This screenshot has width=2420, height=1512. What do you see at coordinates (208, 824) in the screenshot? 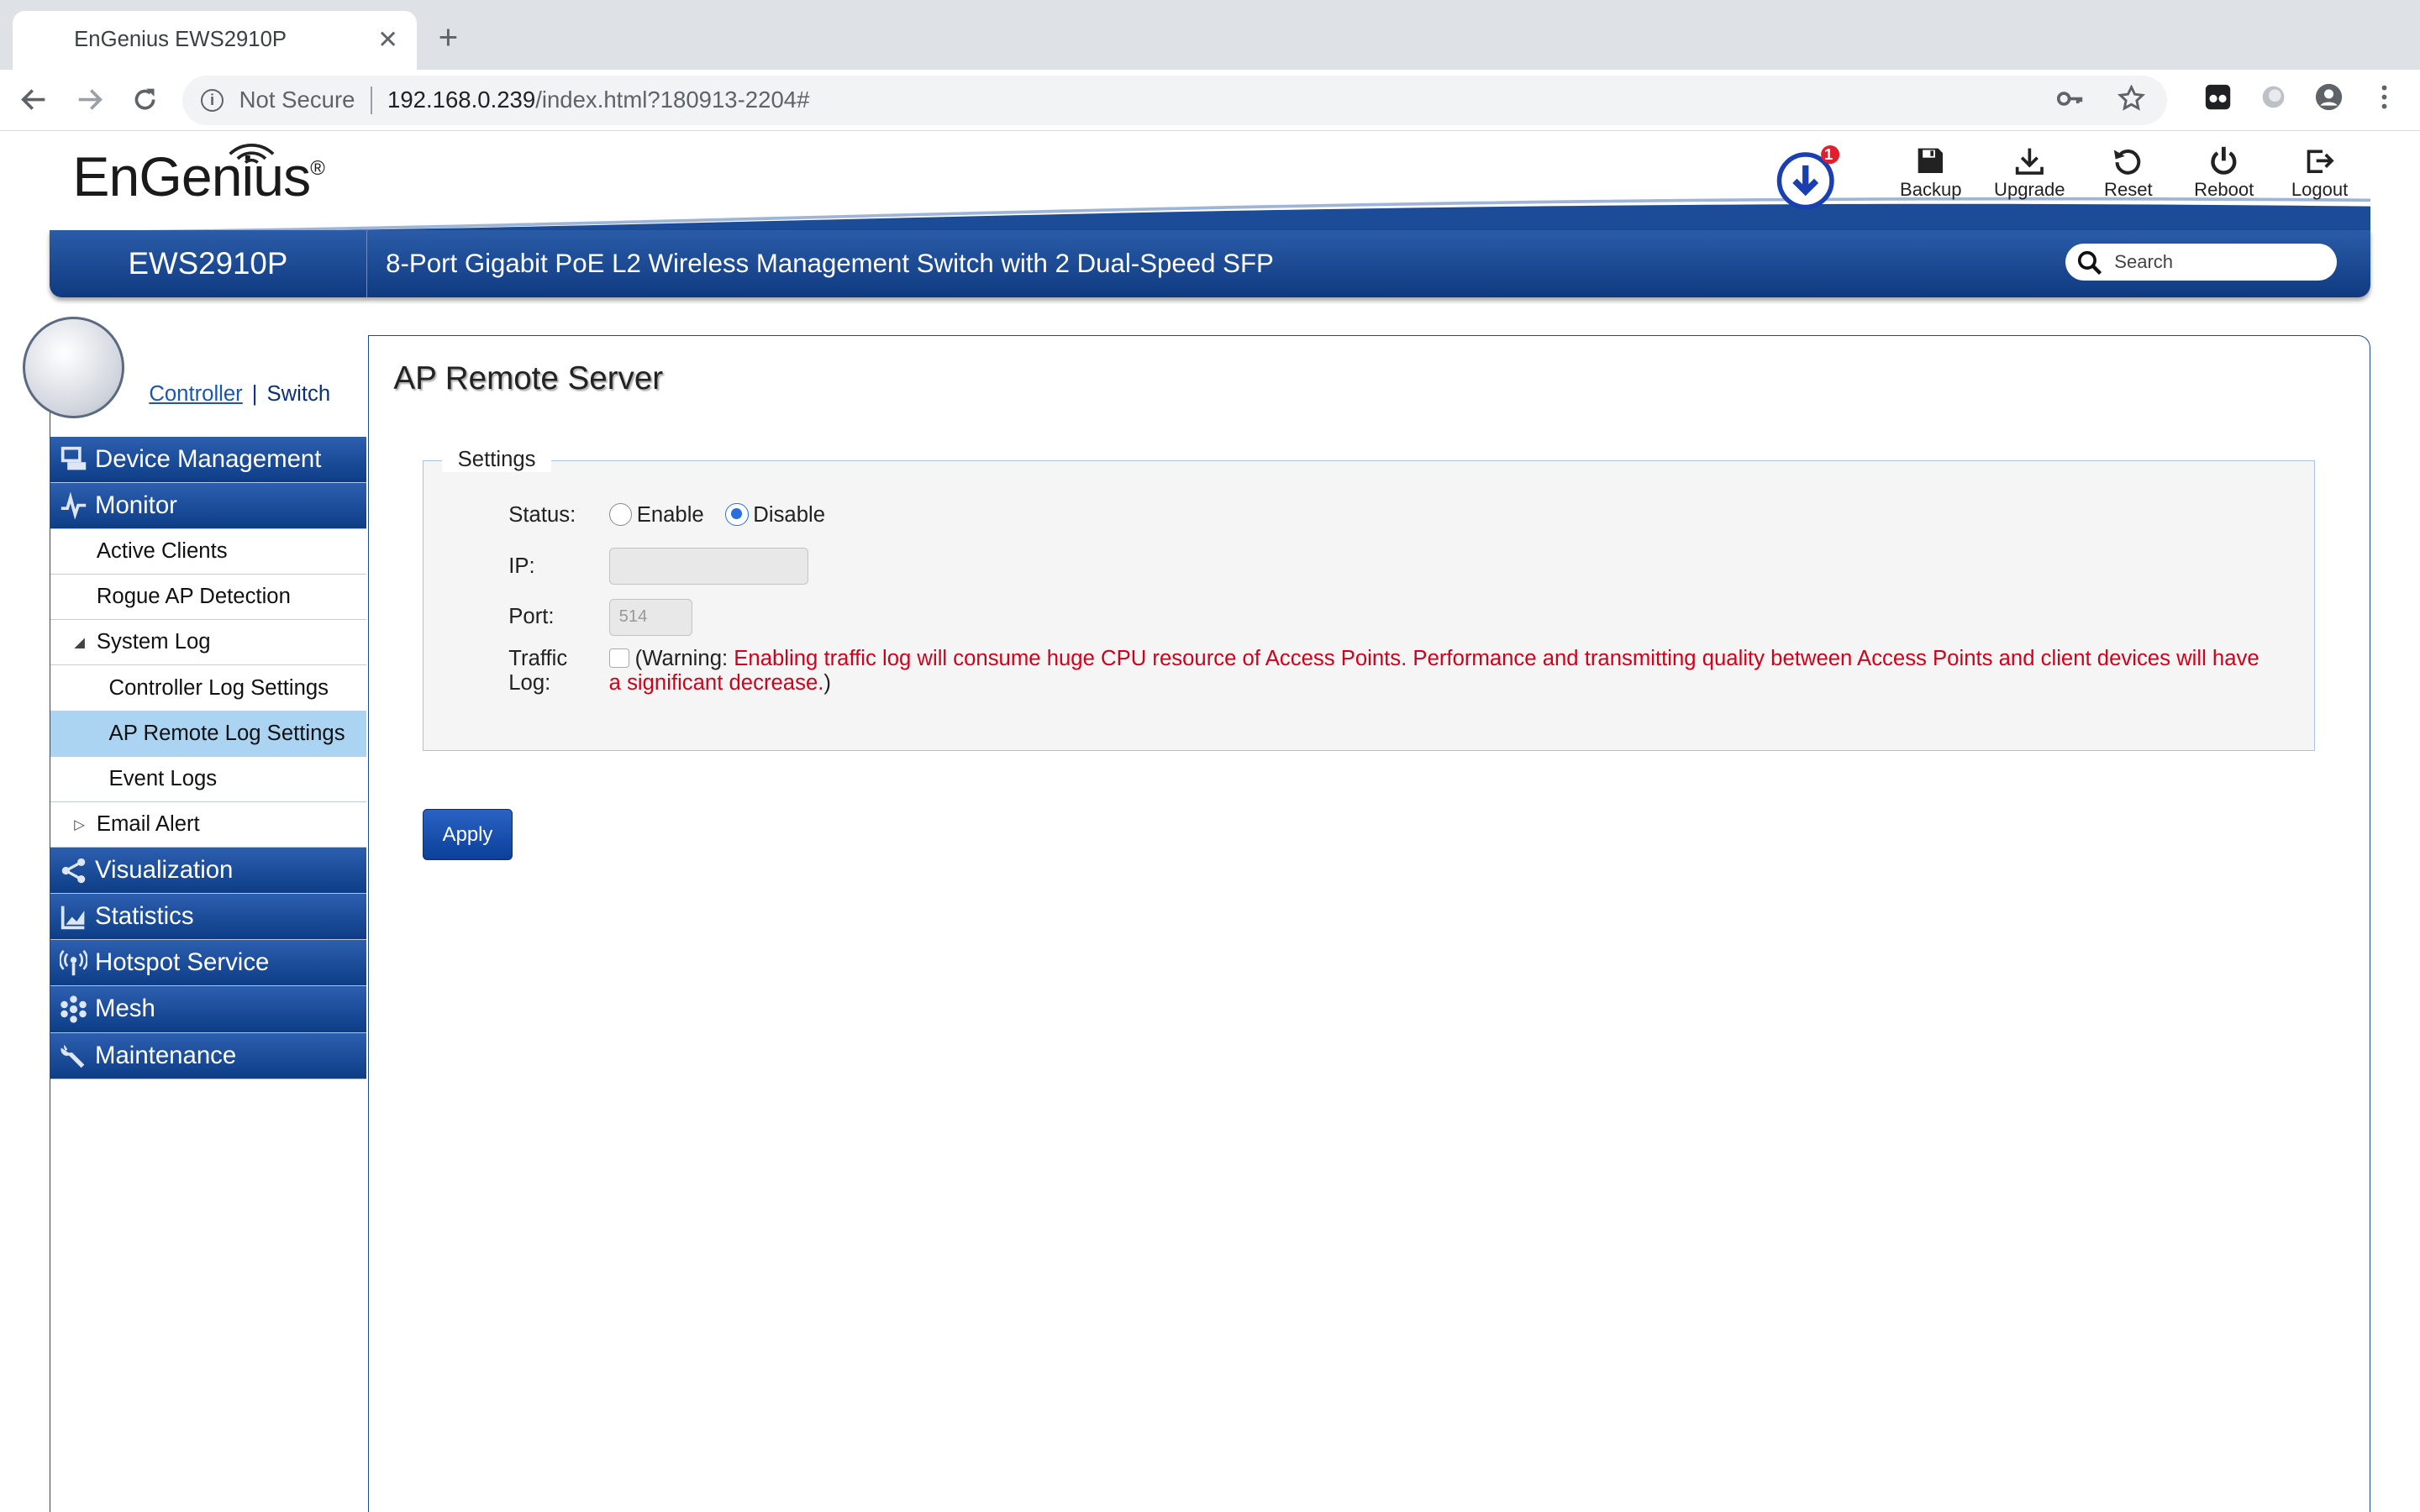
I see `sidebar-item-email-alert: ▷ Email Alert` at bounding box center [208, 824].